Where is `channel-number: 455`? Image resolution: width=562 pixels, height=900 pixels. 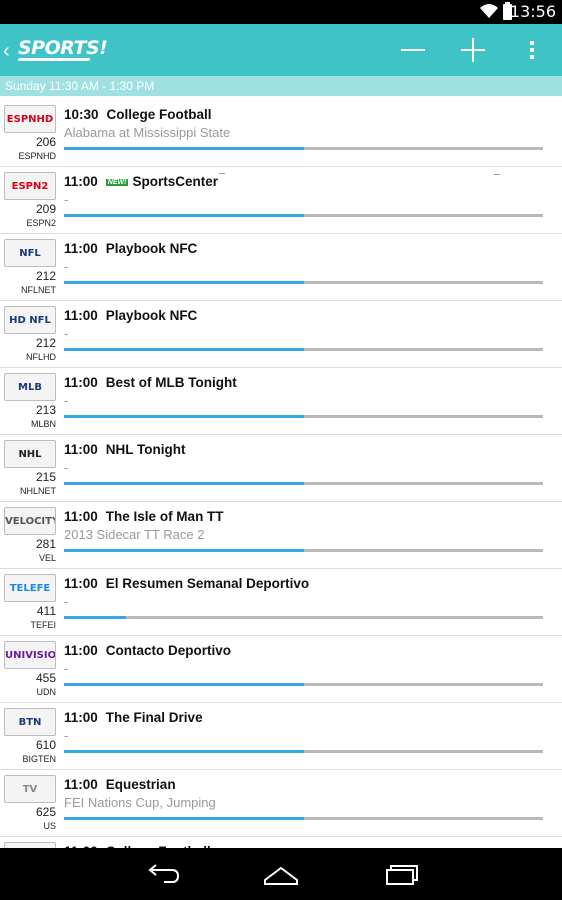 channel-number: 455 is located at coordinates (45, 678).